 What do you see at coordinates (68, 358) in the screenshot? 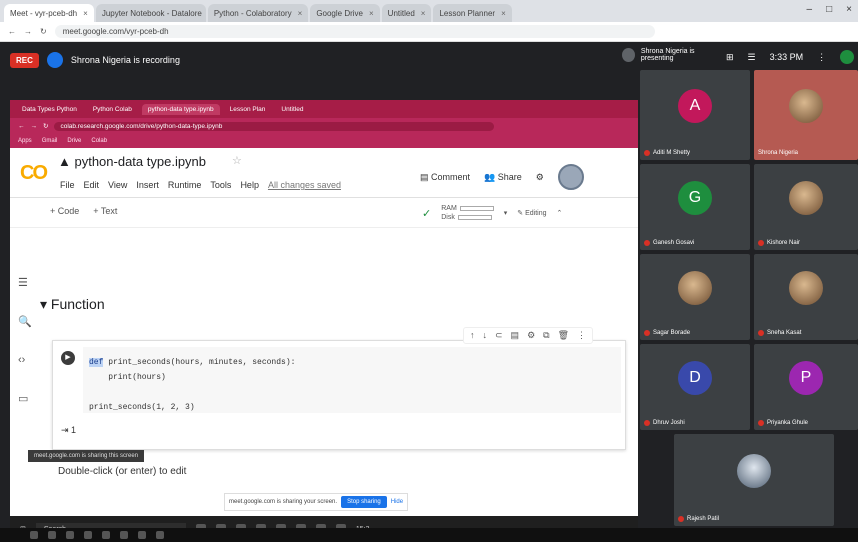
I see `run-button: ▶` at bounding box center [68, 358].